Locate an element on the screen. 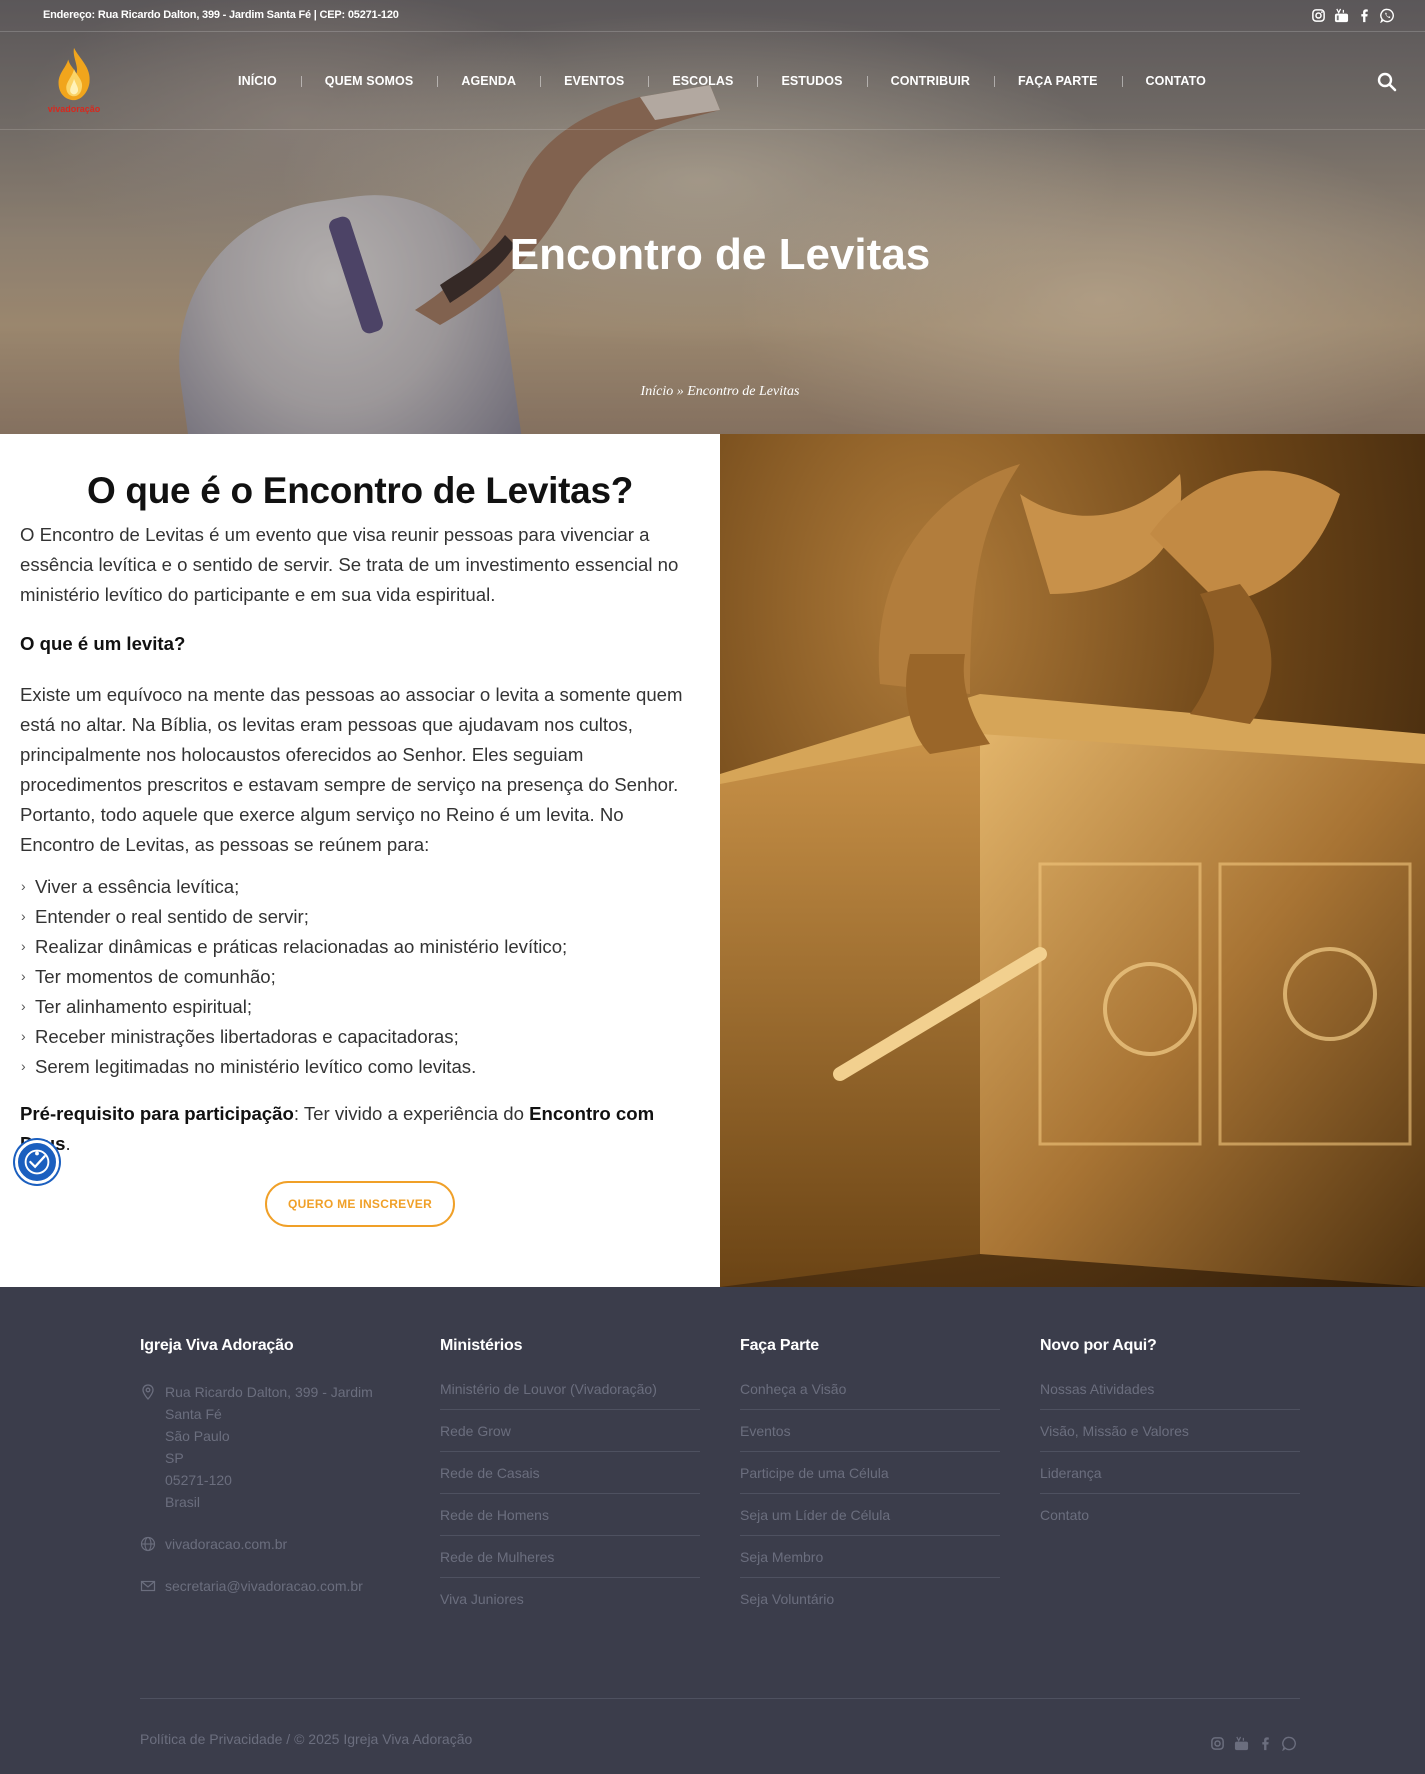  church-logo: vivadoração is located at coordinates (74, 82).